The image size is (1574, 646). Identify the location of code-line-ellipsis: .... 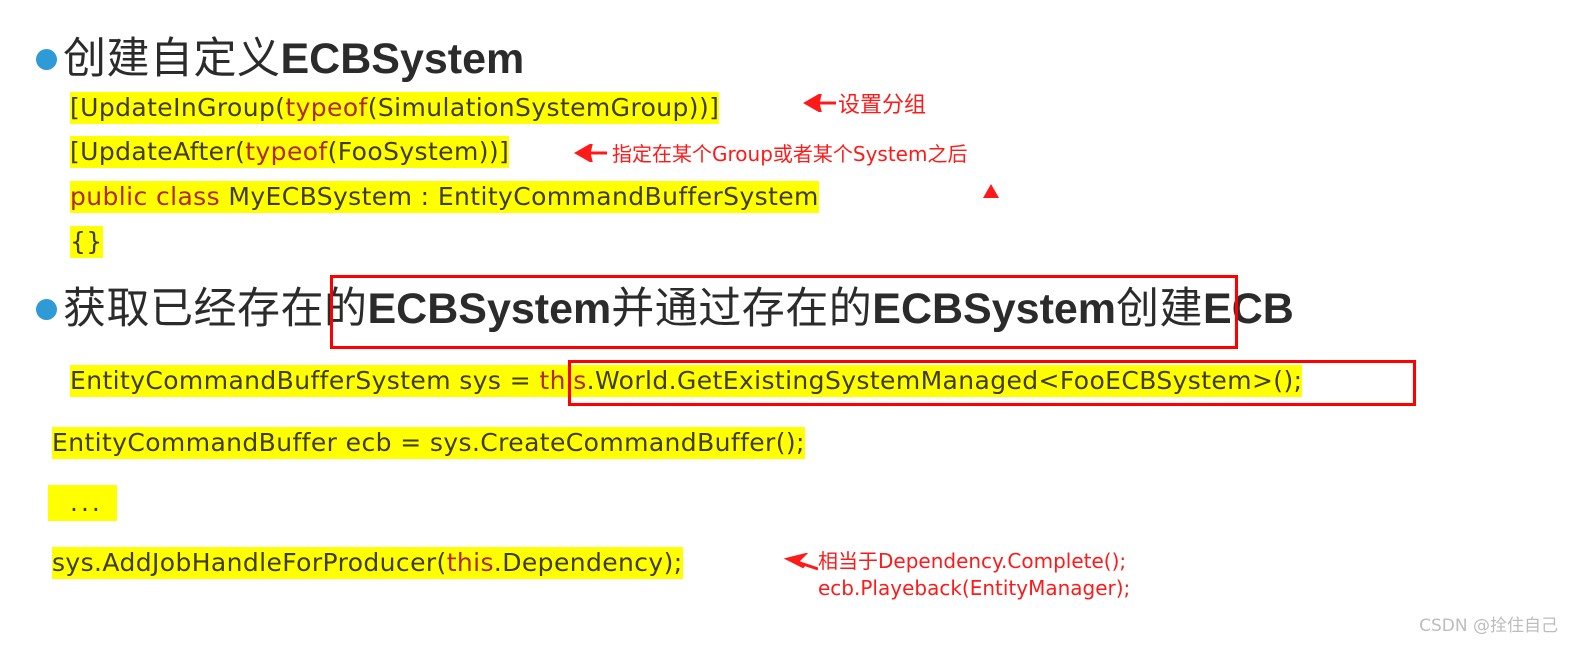
(82, 503).